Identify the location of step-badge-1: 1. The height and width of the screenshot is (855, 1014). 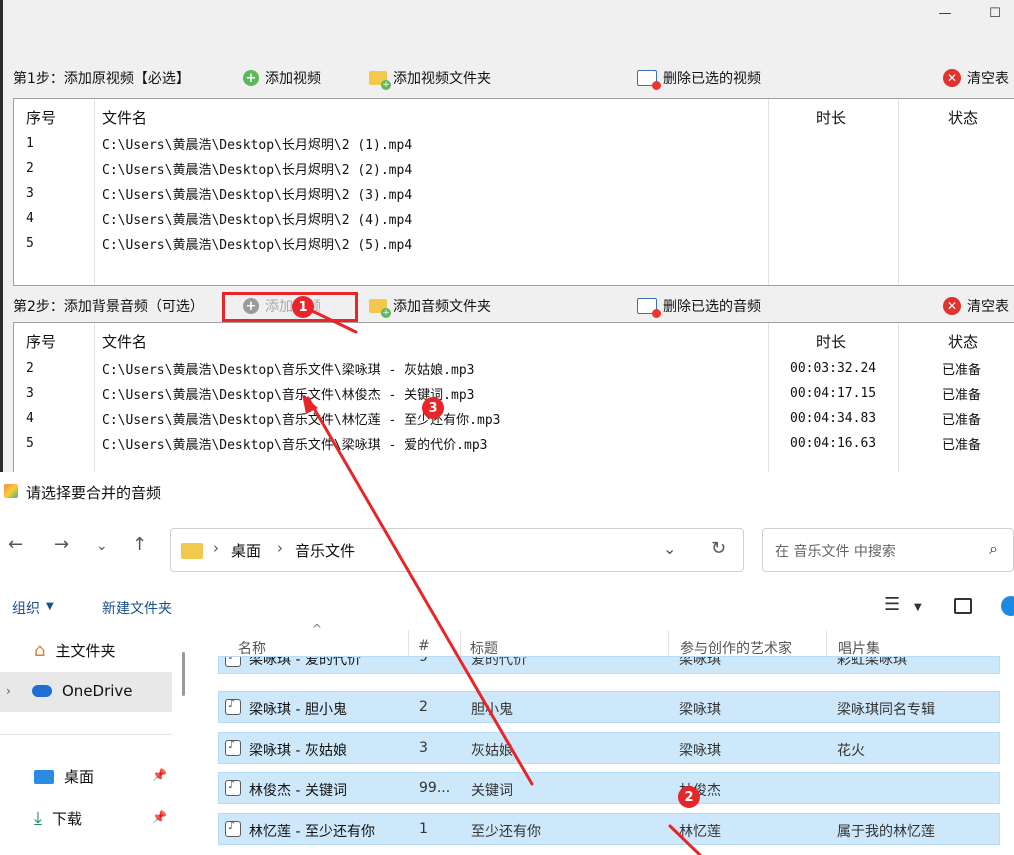
(303, 307).